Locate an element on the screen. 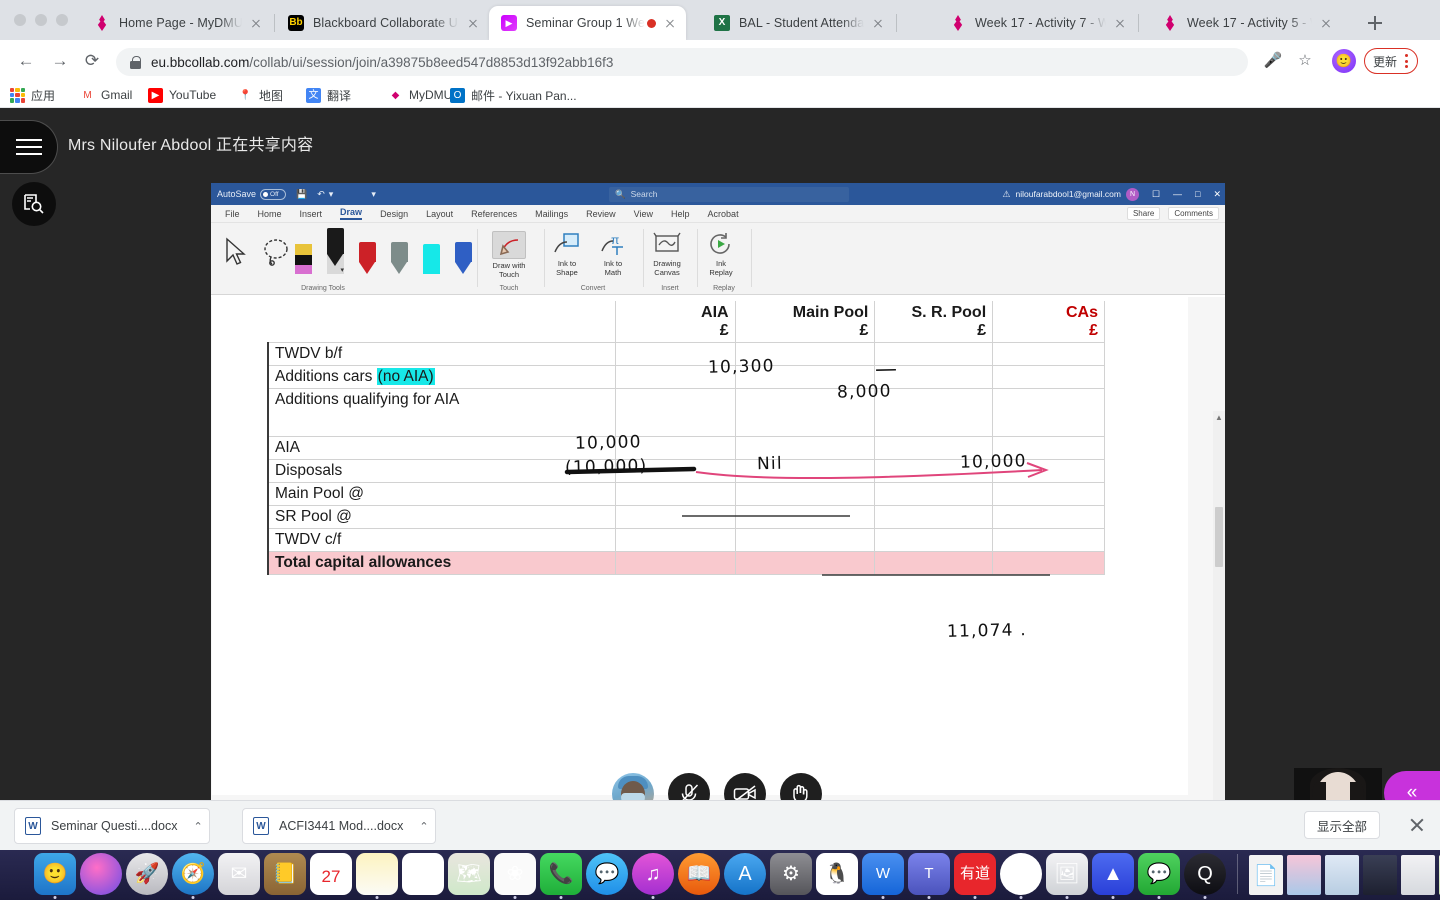  maximize-window-button is located at coordinates (62, 20).